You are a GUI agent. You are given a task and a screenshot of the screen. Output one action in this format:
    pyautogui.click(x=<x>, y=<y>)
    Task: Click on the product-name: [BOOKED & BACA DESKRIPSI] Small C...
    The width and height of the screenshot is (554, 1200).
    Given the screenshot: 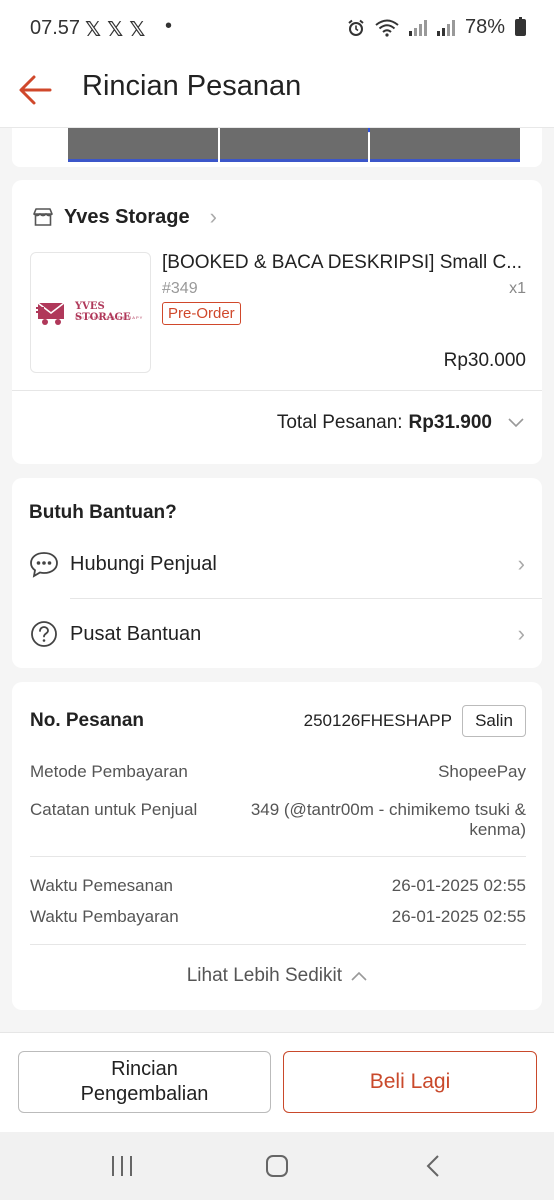 What is the action you would take?
    pyautogui.click(x=344, y=263)
    